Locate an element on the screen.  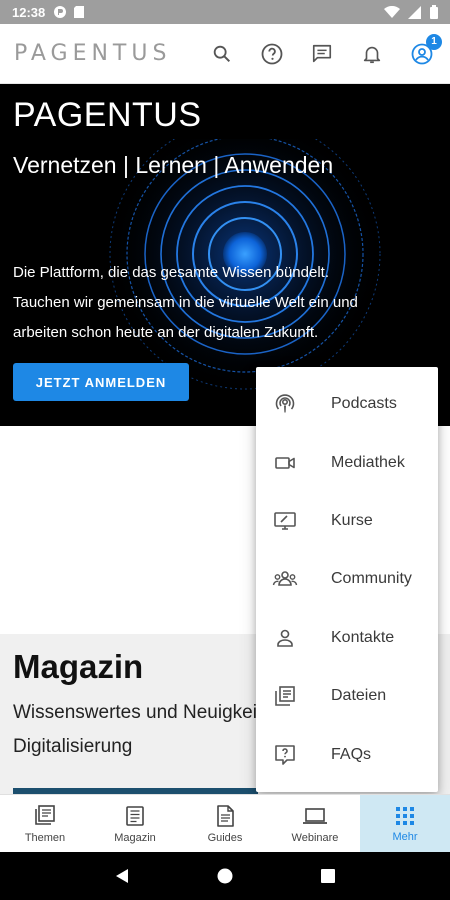
profile-button: 1 is located at coordinates (425, 50).